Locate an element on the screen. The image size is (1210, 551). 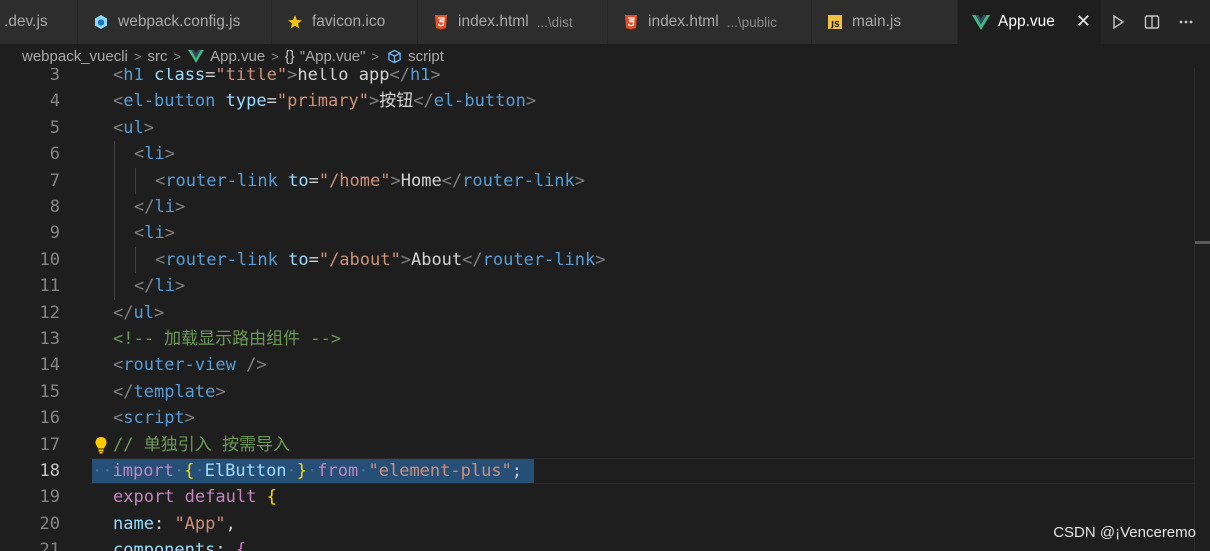
code-text: </template> is located at coordinates (169, 391).